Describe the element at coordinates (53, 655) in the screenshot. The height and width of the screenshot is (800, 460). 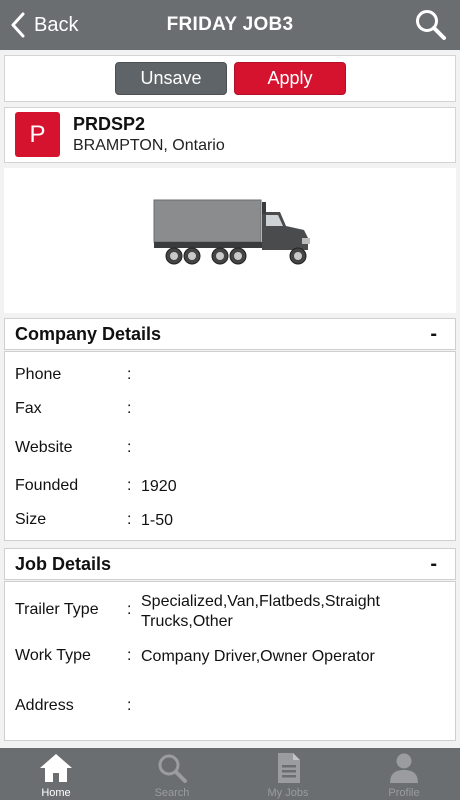
I see `detail-label: Work Type` at that location.